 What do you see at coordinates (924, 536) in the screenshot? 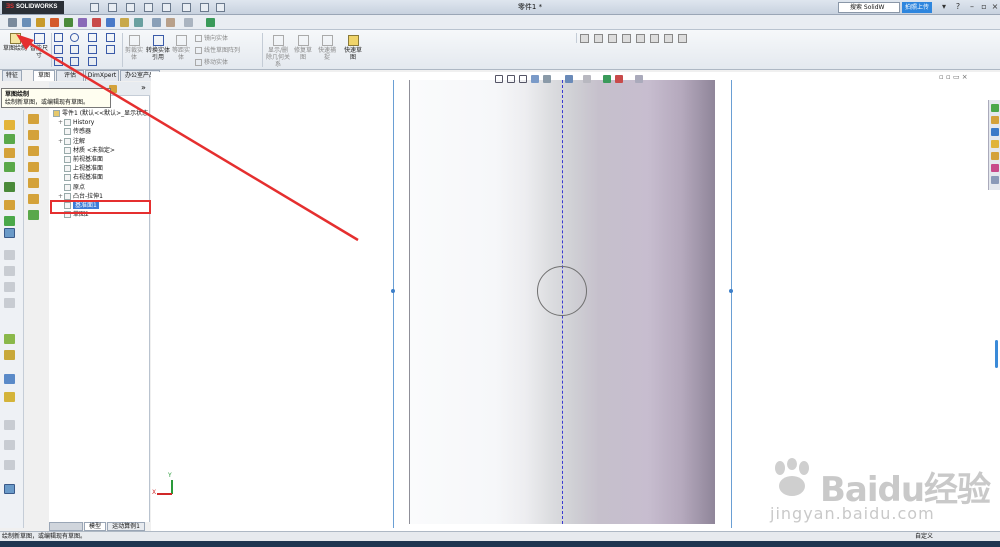
I see `status-mode: 自定义` at bounding box center [924, 536].